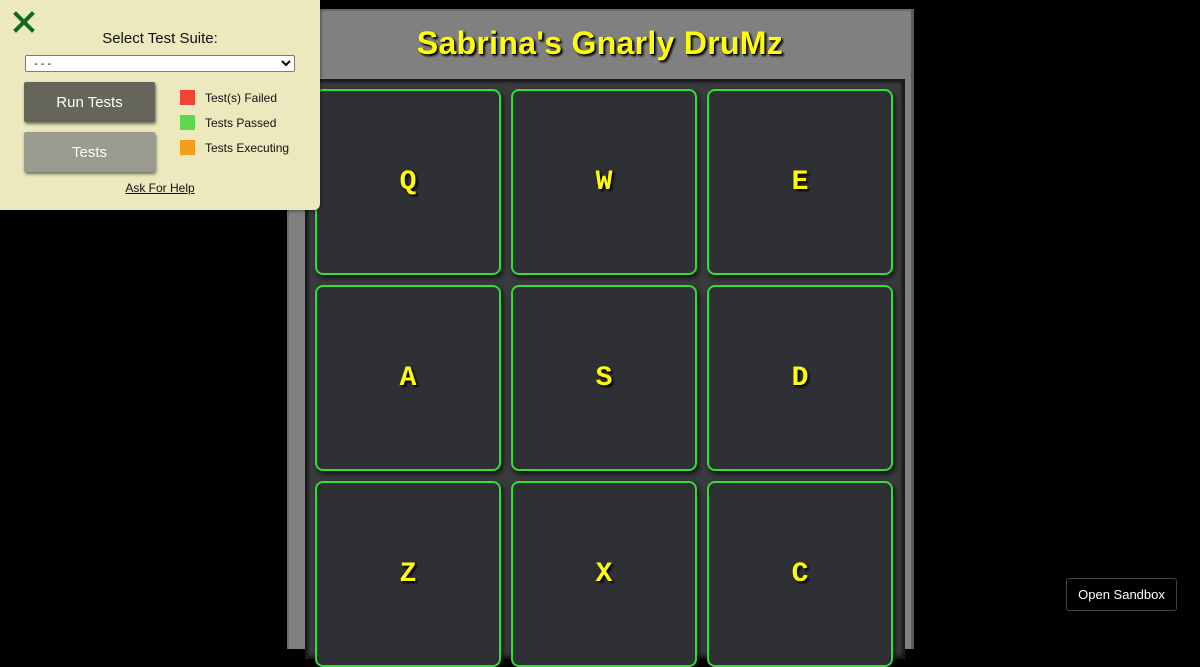  I want to click on drum-pad-s: S, so click(604, 378).